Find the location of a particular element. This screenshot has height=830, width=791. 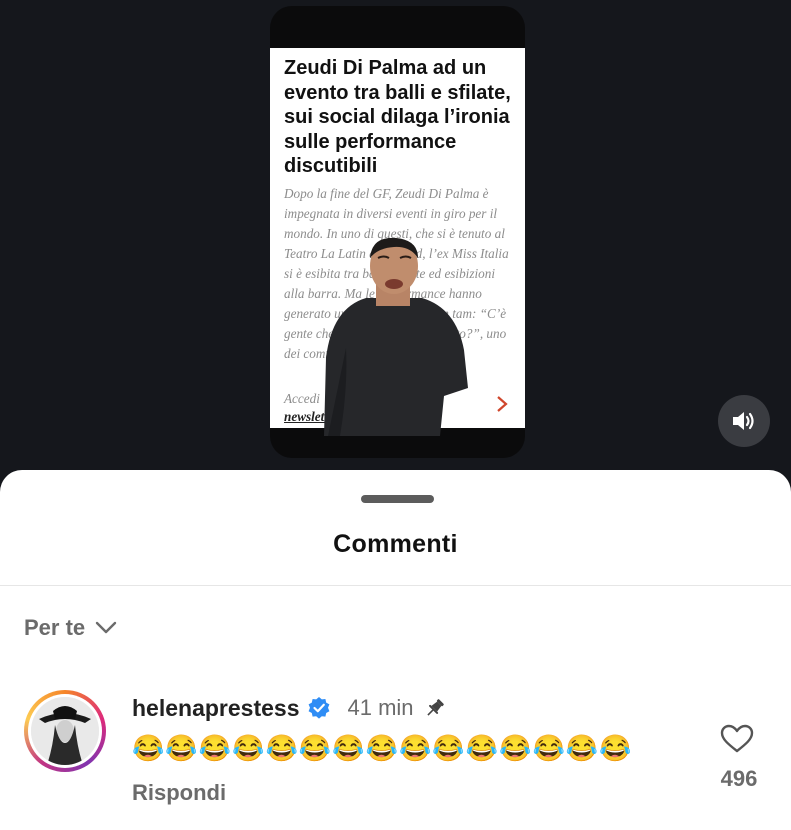

sheet-title: Commenti is located at coordinates (395, 544).